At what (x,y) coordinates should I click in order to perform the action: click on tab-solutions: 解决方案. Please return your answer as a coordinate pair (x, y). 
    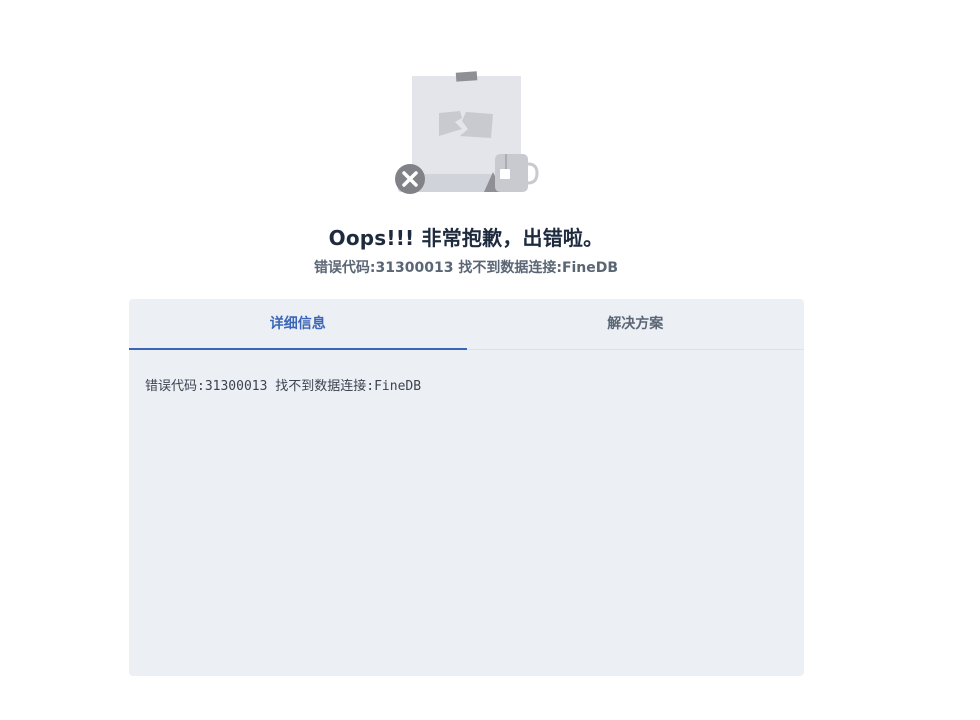
    Looking at the image, I should click on (636, 324).